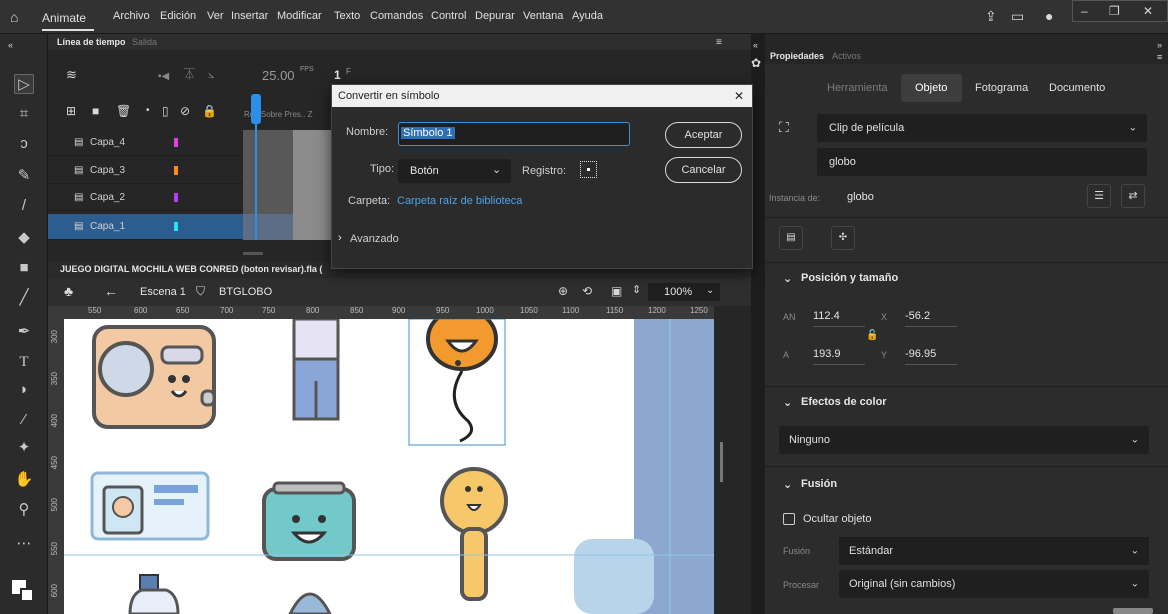 Image resolution: width=1168 pixels, height=614 pixels. I want to click on menu-ver: Ver, so click(215, 16).